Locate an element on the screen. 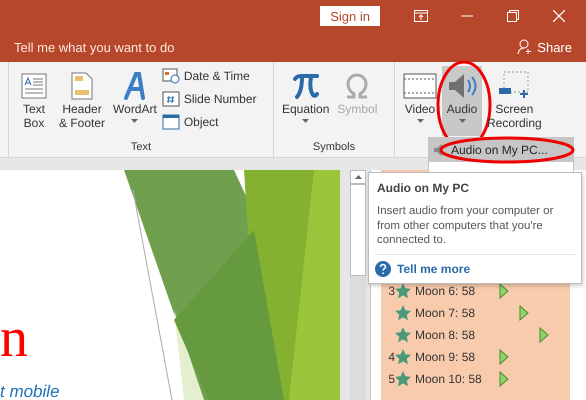 This screenshot has height=400, width=586. tell-me-more-link: Tell me more is located at coordinates (475, 265).